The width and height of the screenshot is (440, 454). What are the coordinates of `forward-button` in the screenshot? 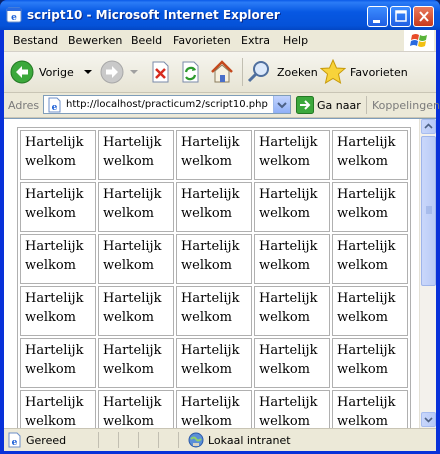 It's located at (120, 72).